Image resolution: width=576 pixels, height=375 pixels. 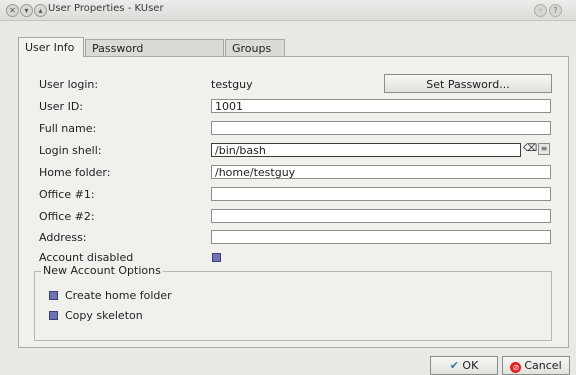 I want to click on tab-user-info: User Info, so click(x=51, y=47).